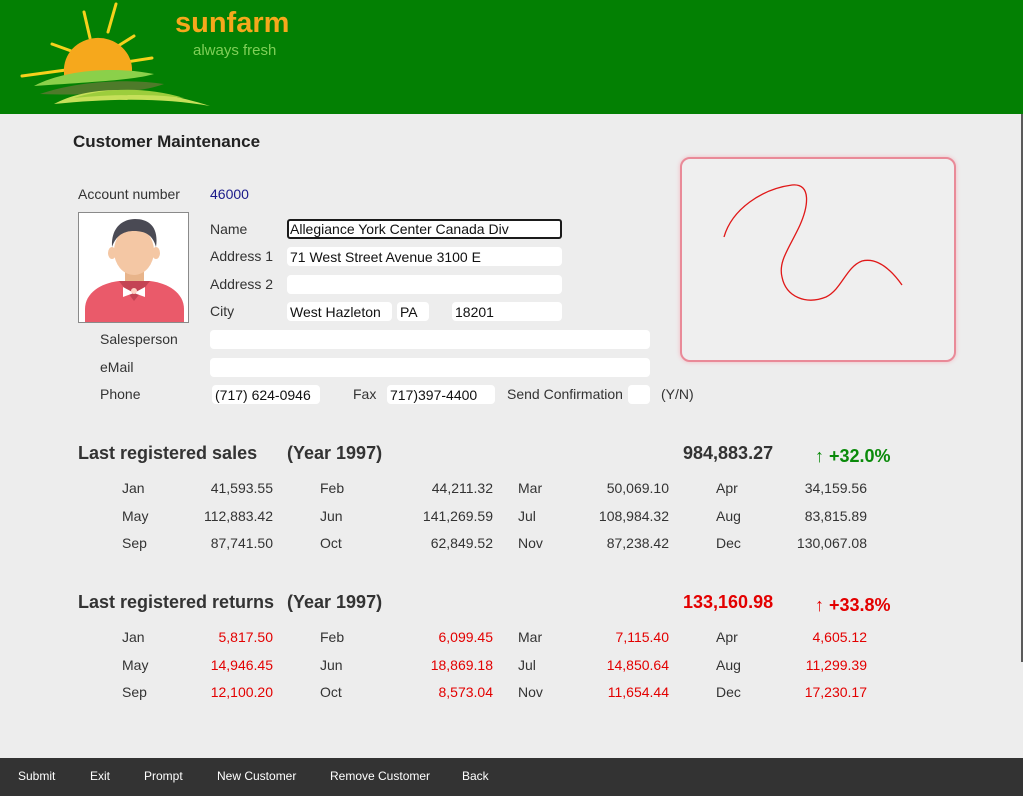 The height and width of the screenshot is (796, 1023). I want to click on signature-pad, so click(818, 259).